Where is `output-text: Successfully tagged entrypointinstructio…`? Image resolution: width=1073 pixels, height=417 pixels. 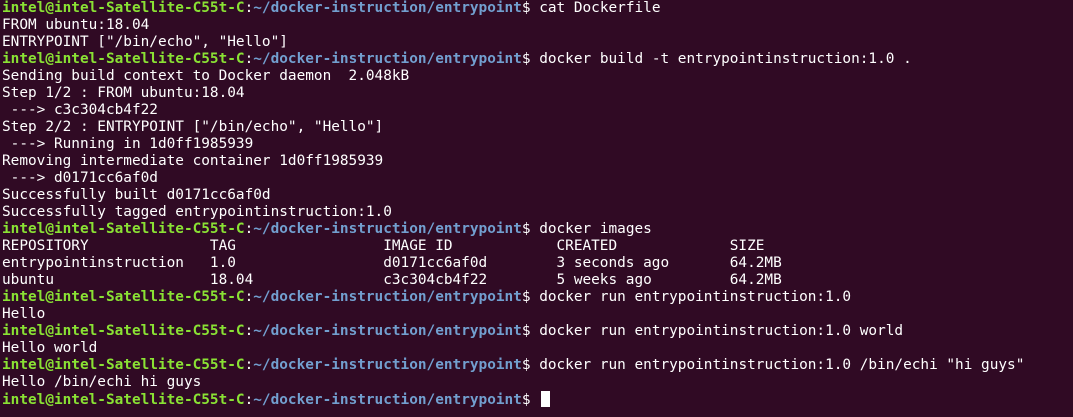
output-text: Successfully tagged entrypointinstructio… is located at coordinates (197, 212).